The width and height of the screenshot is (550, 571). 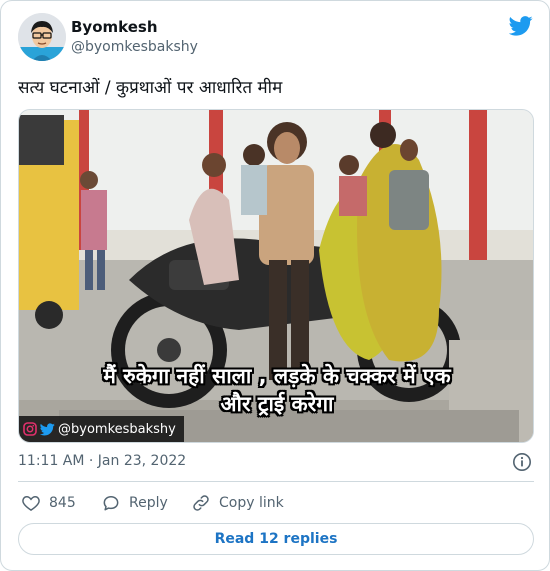 I want to click on watermark-handle: @byomkesbakshy, so click(x=117, y=429).